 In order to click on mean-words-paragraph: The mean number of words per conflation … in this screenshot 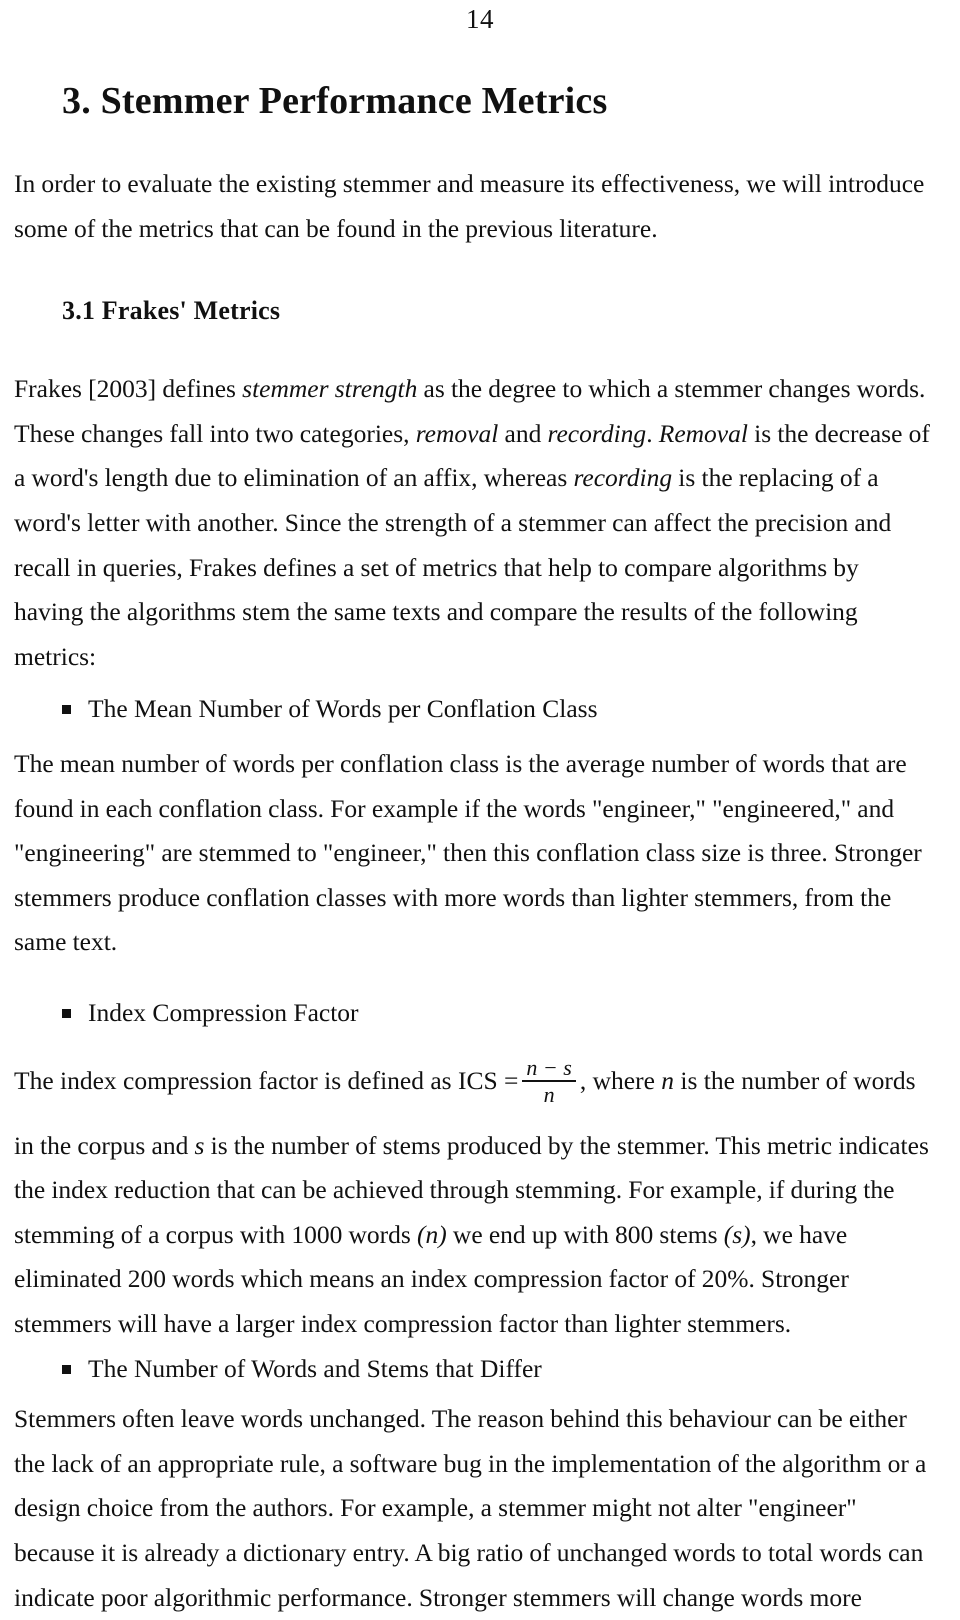, I will do `click(474, 853)`.